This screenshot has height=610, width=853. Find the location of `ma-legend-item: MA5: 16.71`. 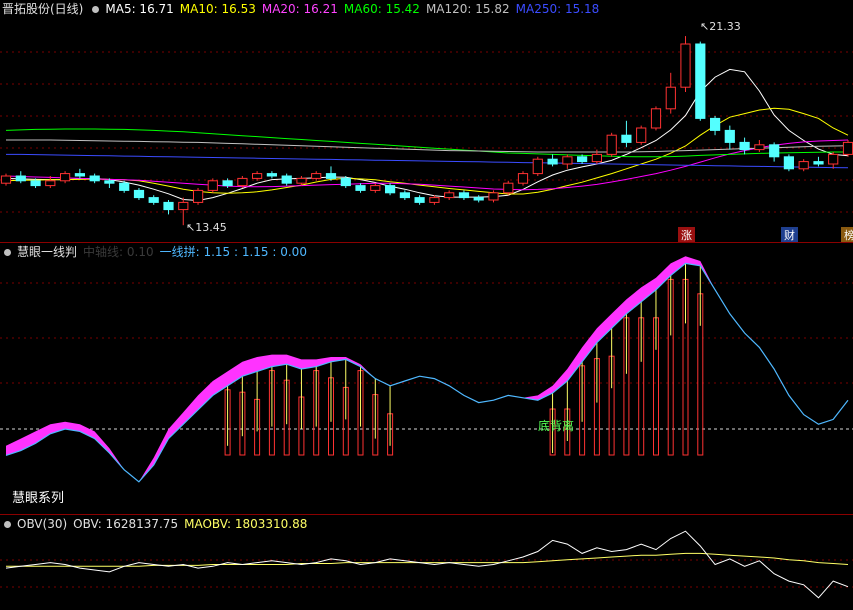

ma-legend-item: MA5: 16.71 is located at coordinates (139, 9).